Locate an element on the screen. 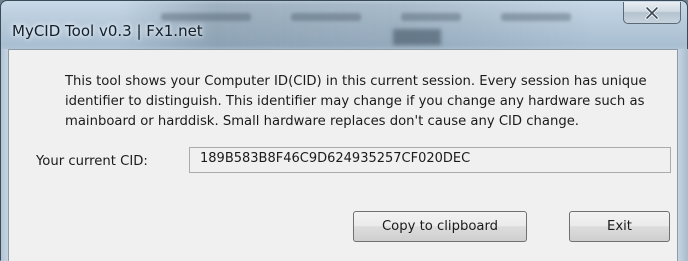 Image resolution: width=688 pixels, height=261 pixels. window-frame-left is located at coordinates (4, 155).